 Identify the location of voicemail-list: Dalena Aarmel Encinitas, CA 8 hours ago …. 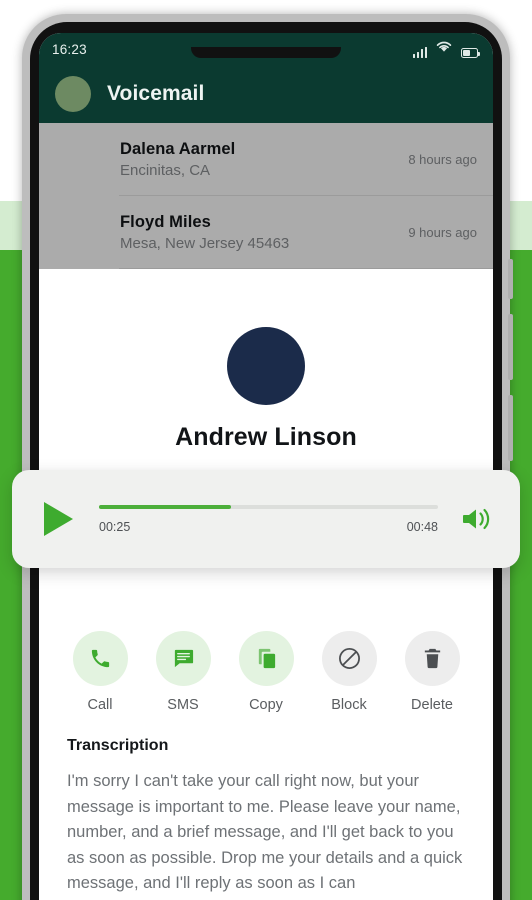
(266, 196).